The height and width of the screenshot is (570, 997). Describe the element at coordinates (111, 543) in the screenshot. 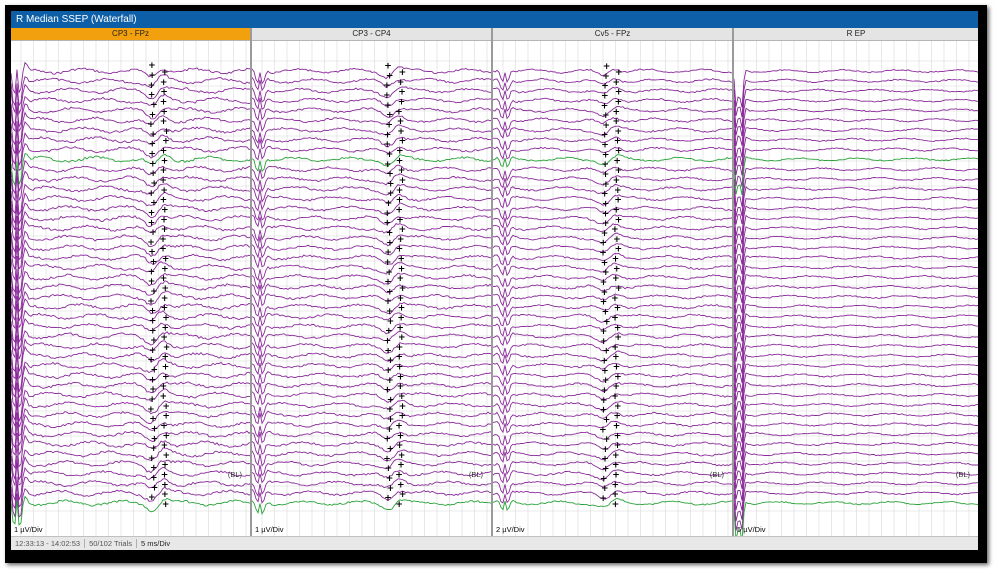

I see `trial-count: 50/102 Trials` at that location.